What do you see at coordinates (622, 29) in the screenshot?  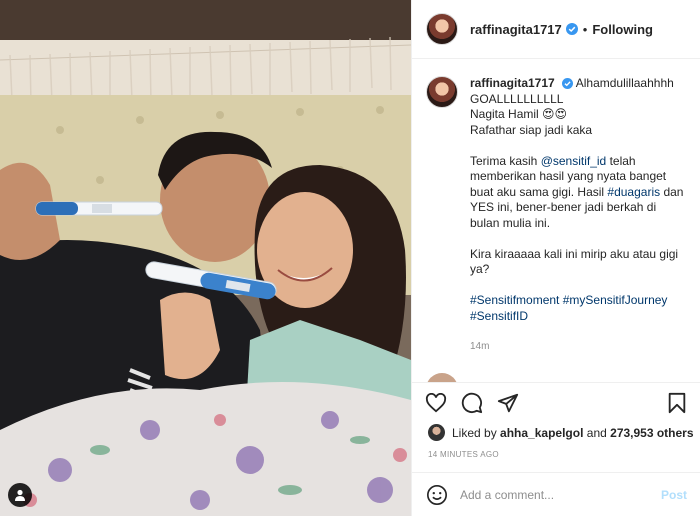 I see `following-button: Following` at bounding box center [622, 29].